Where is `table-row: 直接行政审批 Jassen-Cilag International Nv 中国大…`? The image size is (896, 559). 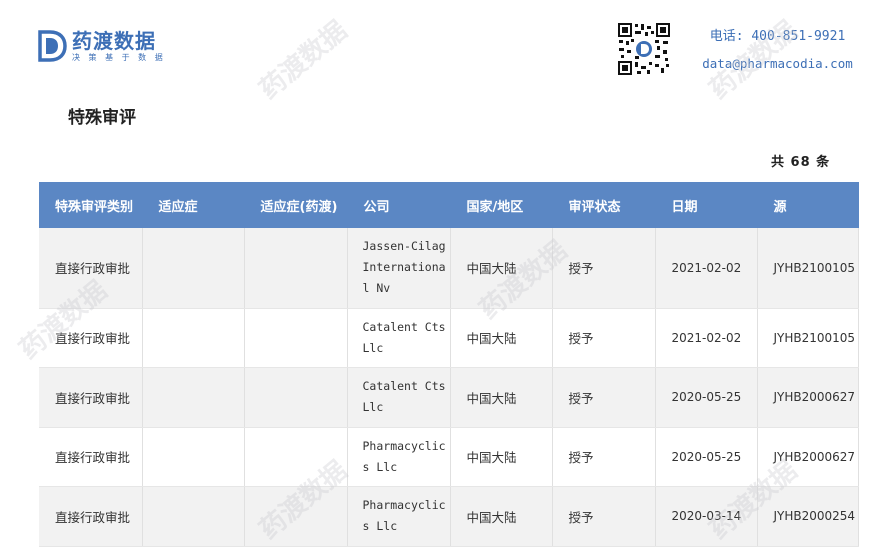
table-row: 直接行政审批 Jassen-Cilag International Nv 中国大… is located at coordinates (449, 268).